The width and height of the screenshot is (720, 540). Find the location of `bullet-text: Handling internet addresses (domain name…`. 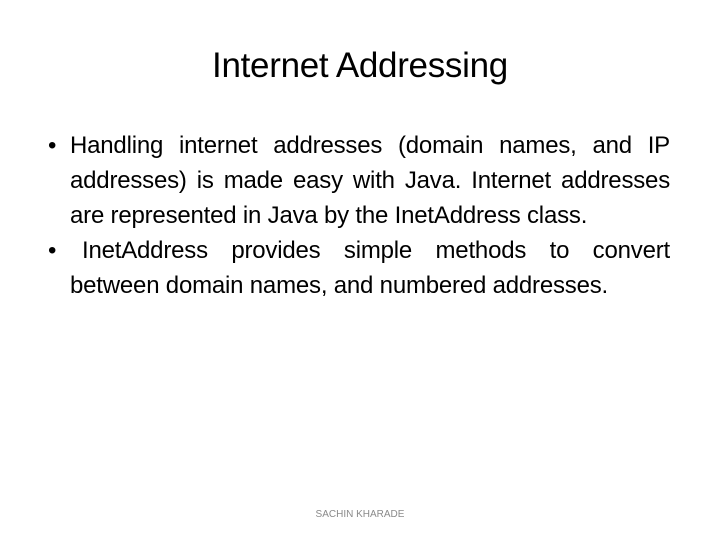

bullet-text: Handling internet addresses (domain name… is located at coordinates (370, 180).